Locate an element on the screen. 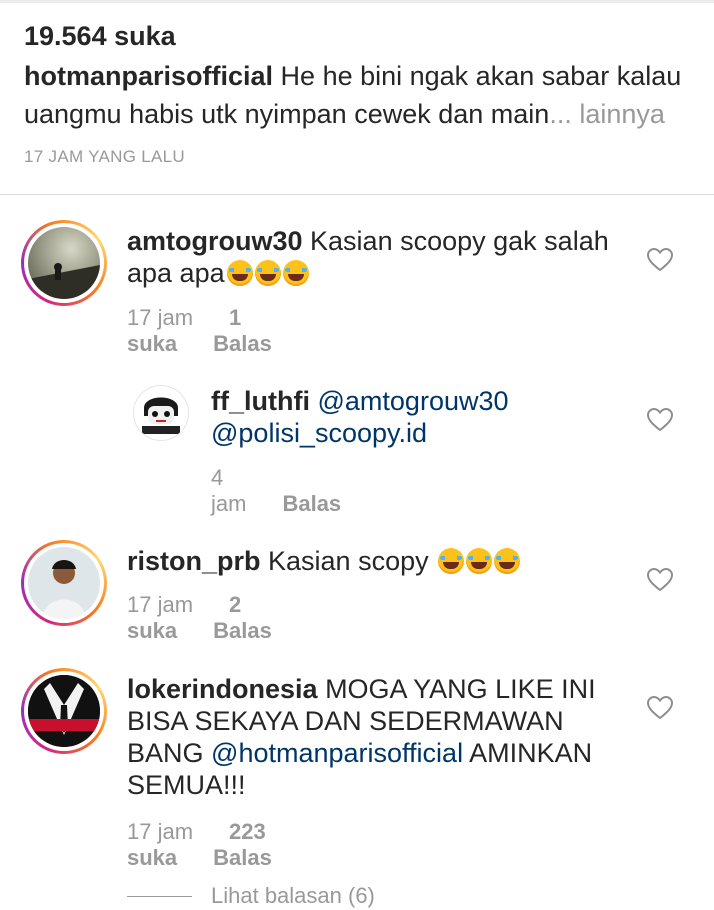 This screenshot has width=714, height=910. comment-meta: 17 jam 223 suka Balas is located at coordinates (217, 845).